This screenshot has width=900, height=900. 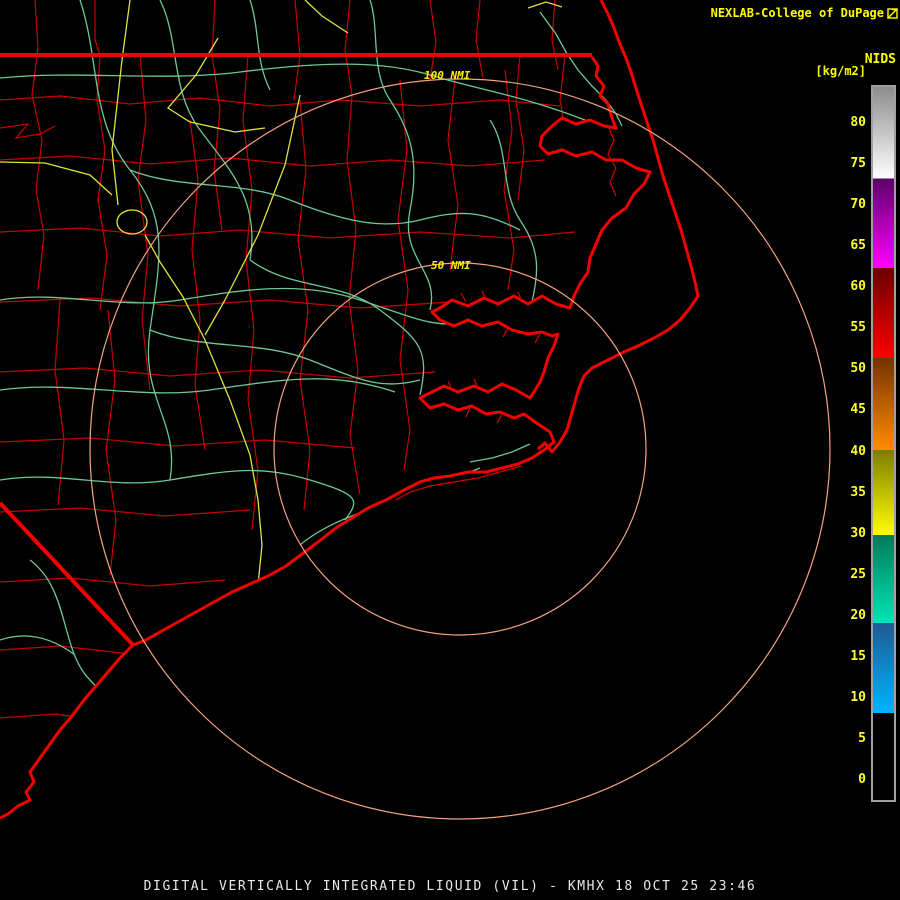 I want to click on app-title: NEXLAB-College of DuPage, so click(x=797, y=13).